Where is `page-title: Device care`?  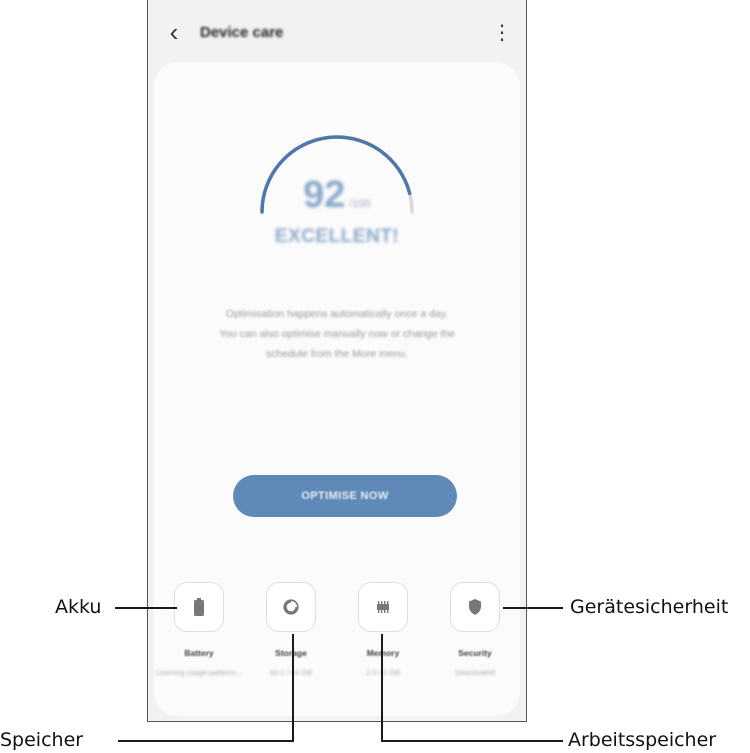
page-title: Device care is located at coordinates (242, 32).